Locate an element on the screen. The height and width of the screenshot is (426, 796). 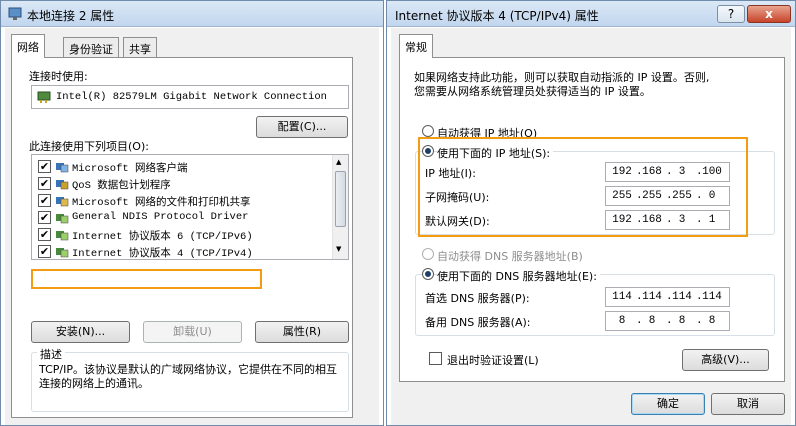
intro-line-2: 您需要从网络系统管理员处获得适当的 IP 设置。 is located at coordinates (532, 91).